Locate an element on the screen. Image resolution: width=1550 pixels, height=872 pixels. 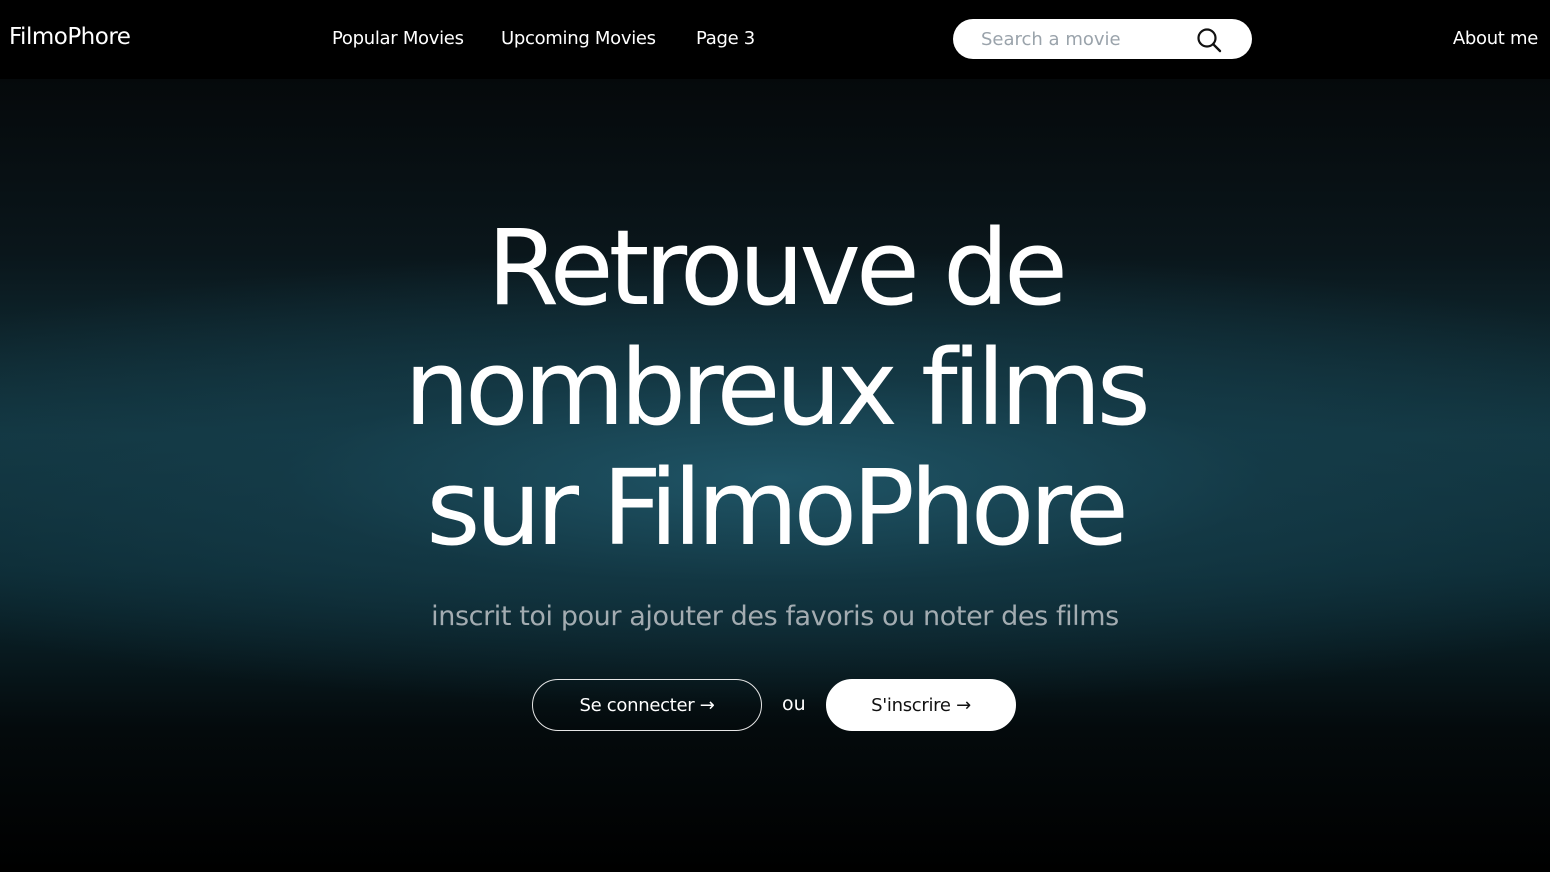
login-button: Se connecter → is located at coordinates (647, 705).